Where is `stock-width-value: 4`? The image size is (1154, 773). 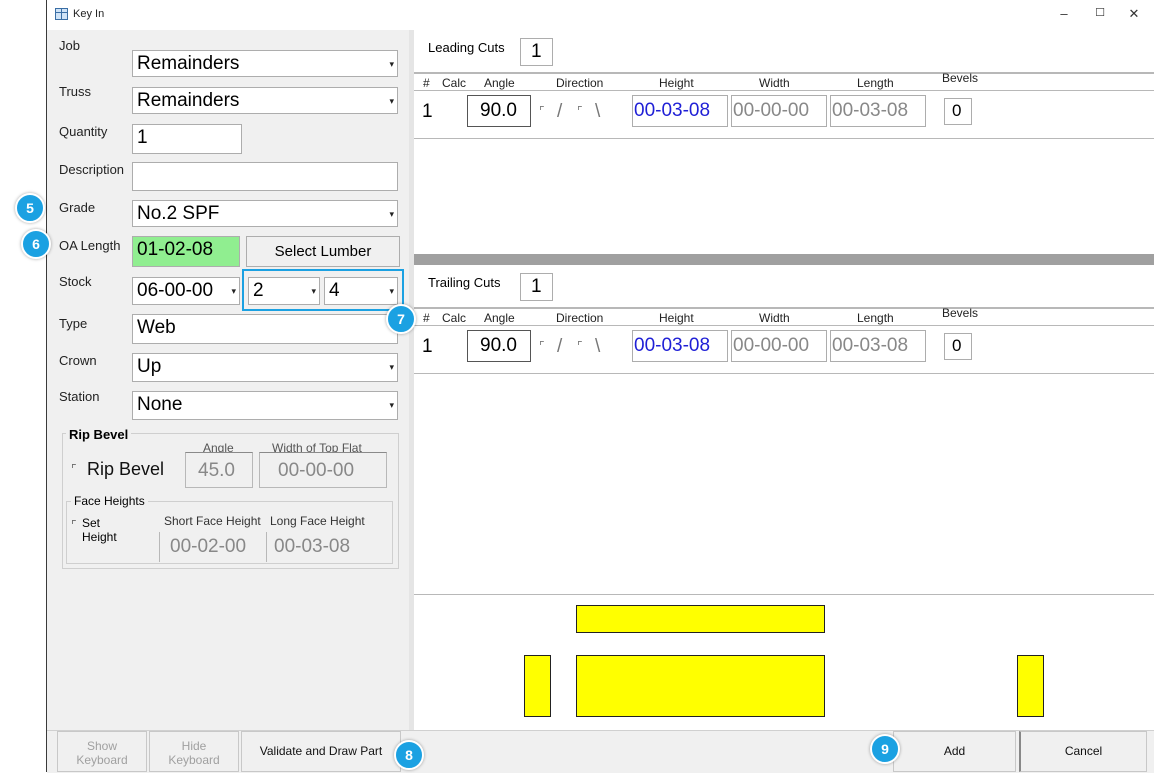 stock-width-value: 4 is located at coordinates (334, 290).